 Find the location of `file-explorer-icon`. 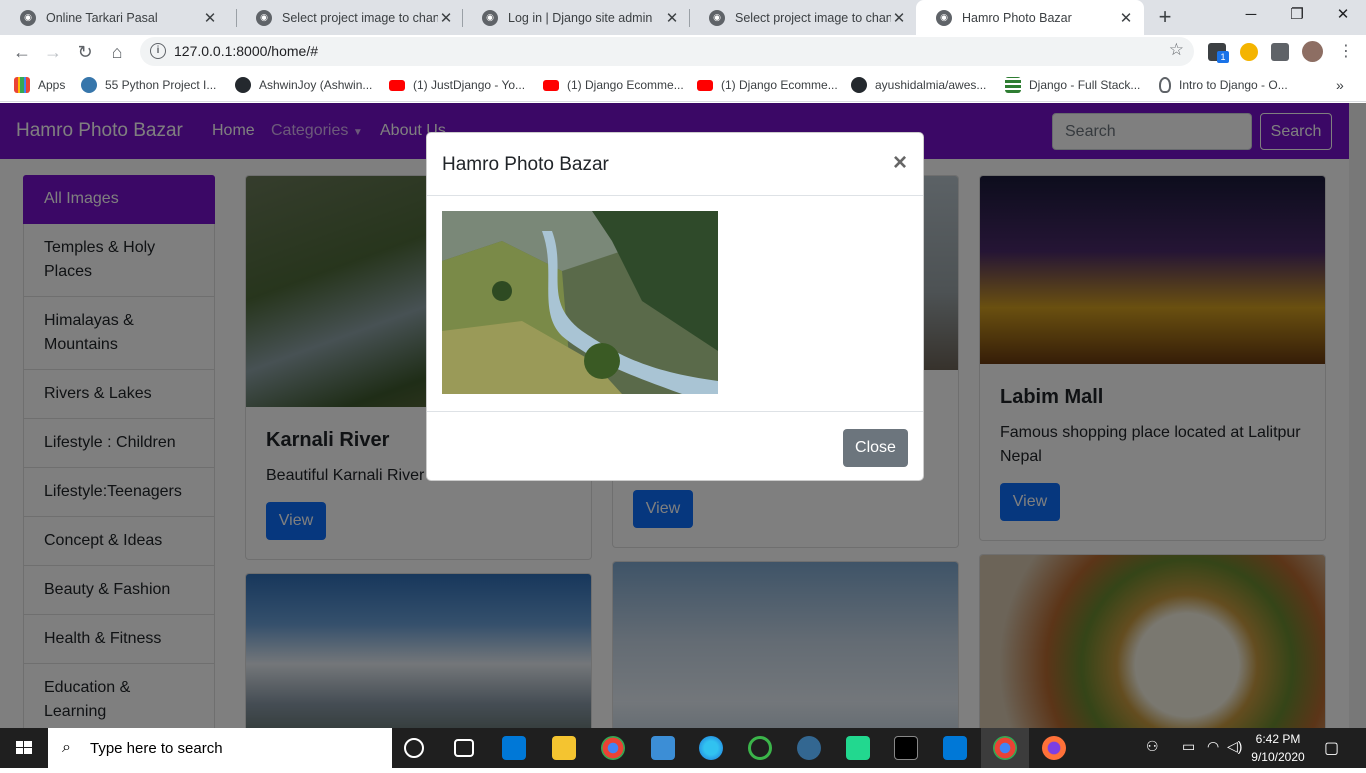

file-explorer-icon is located at coordinates (564, 748).